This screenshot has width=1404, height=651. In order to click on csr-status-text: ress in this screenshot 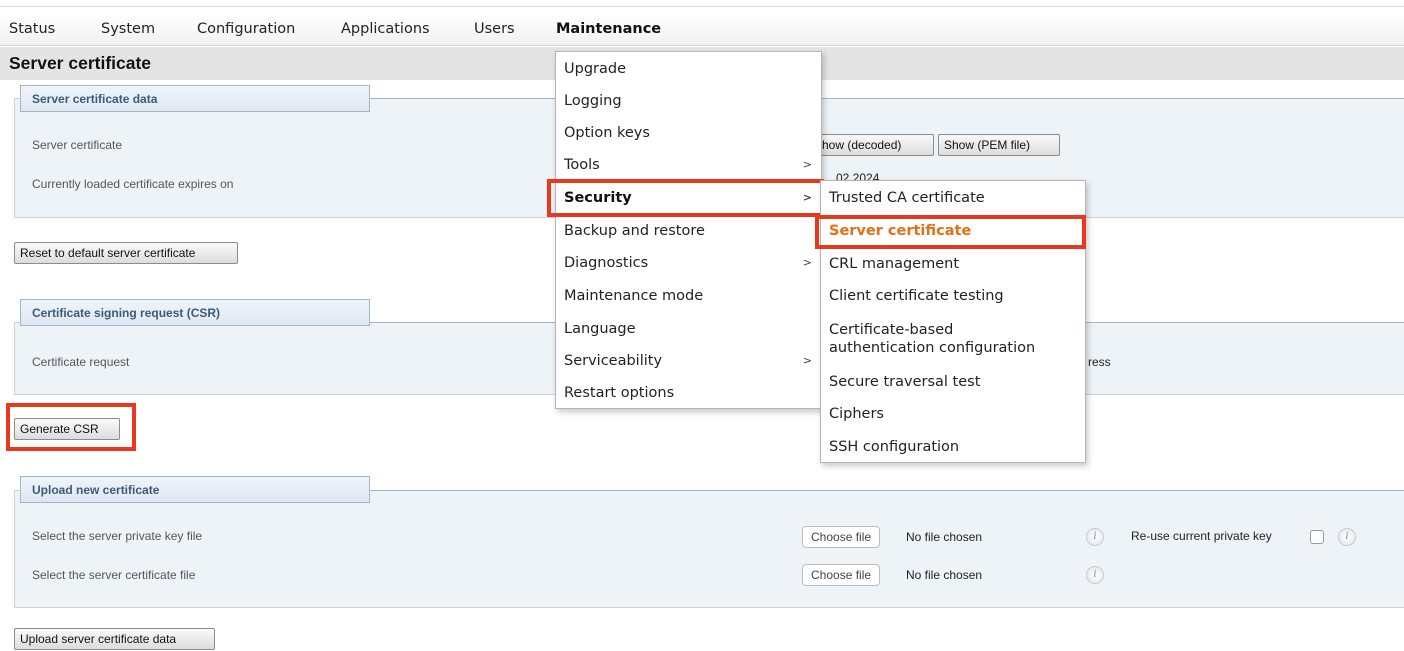, I will do `click(1099, 362)`.